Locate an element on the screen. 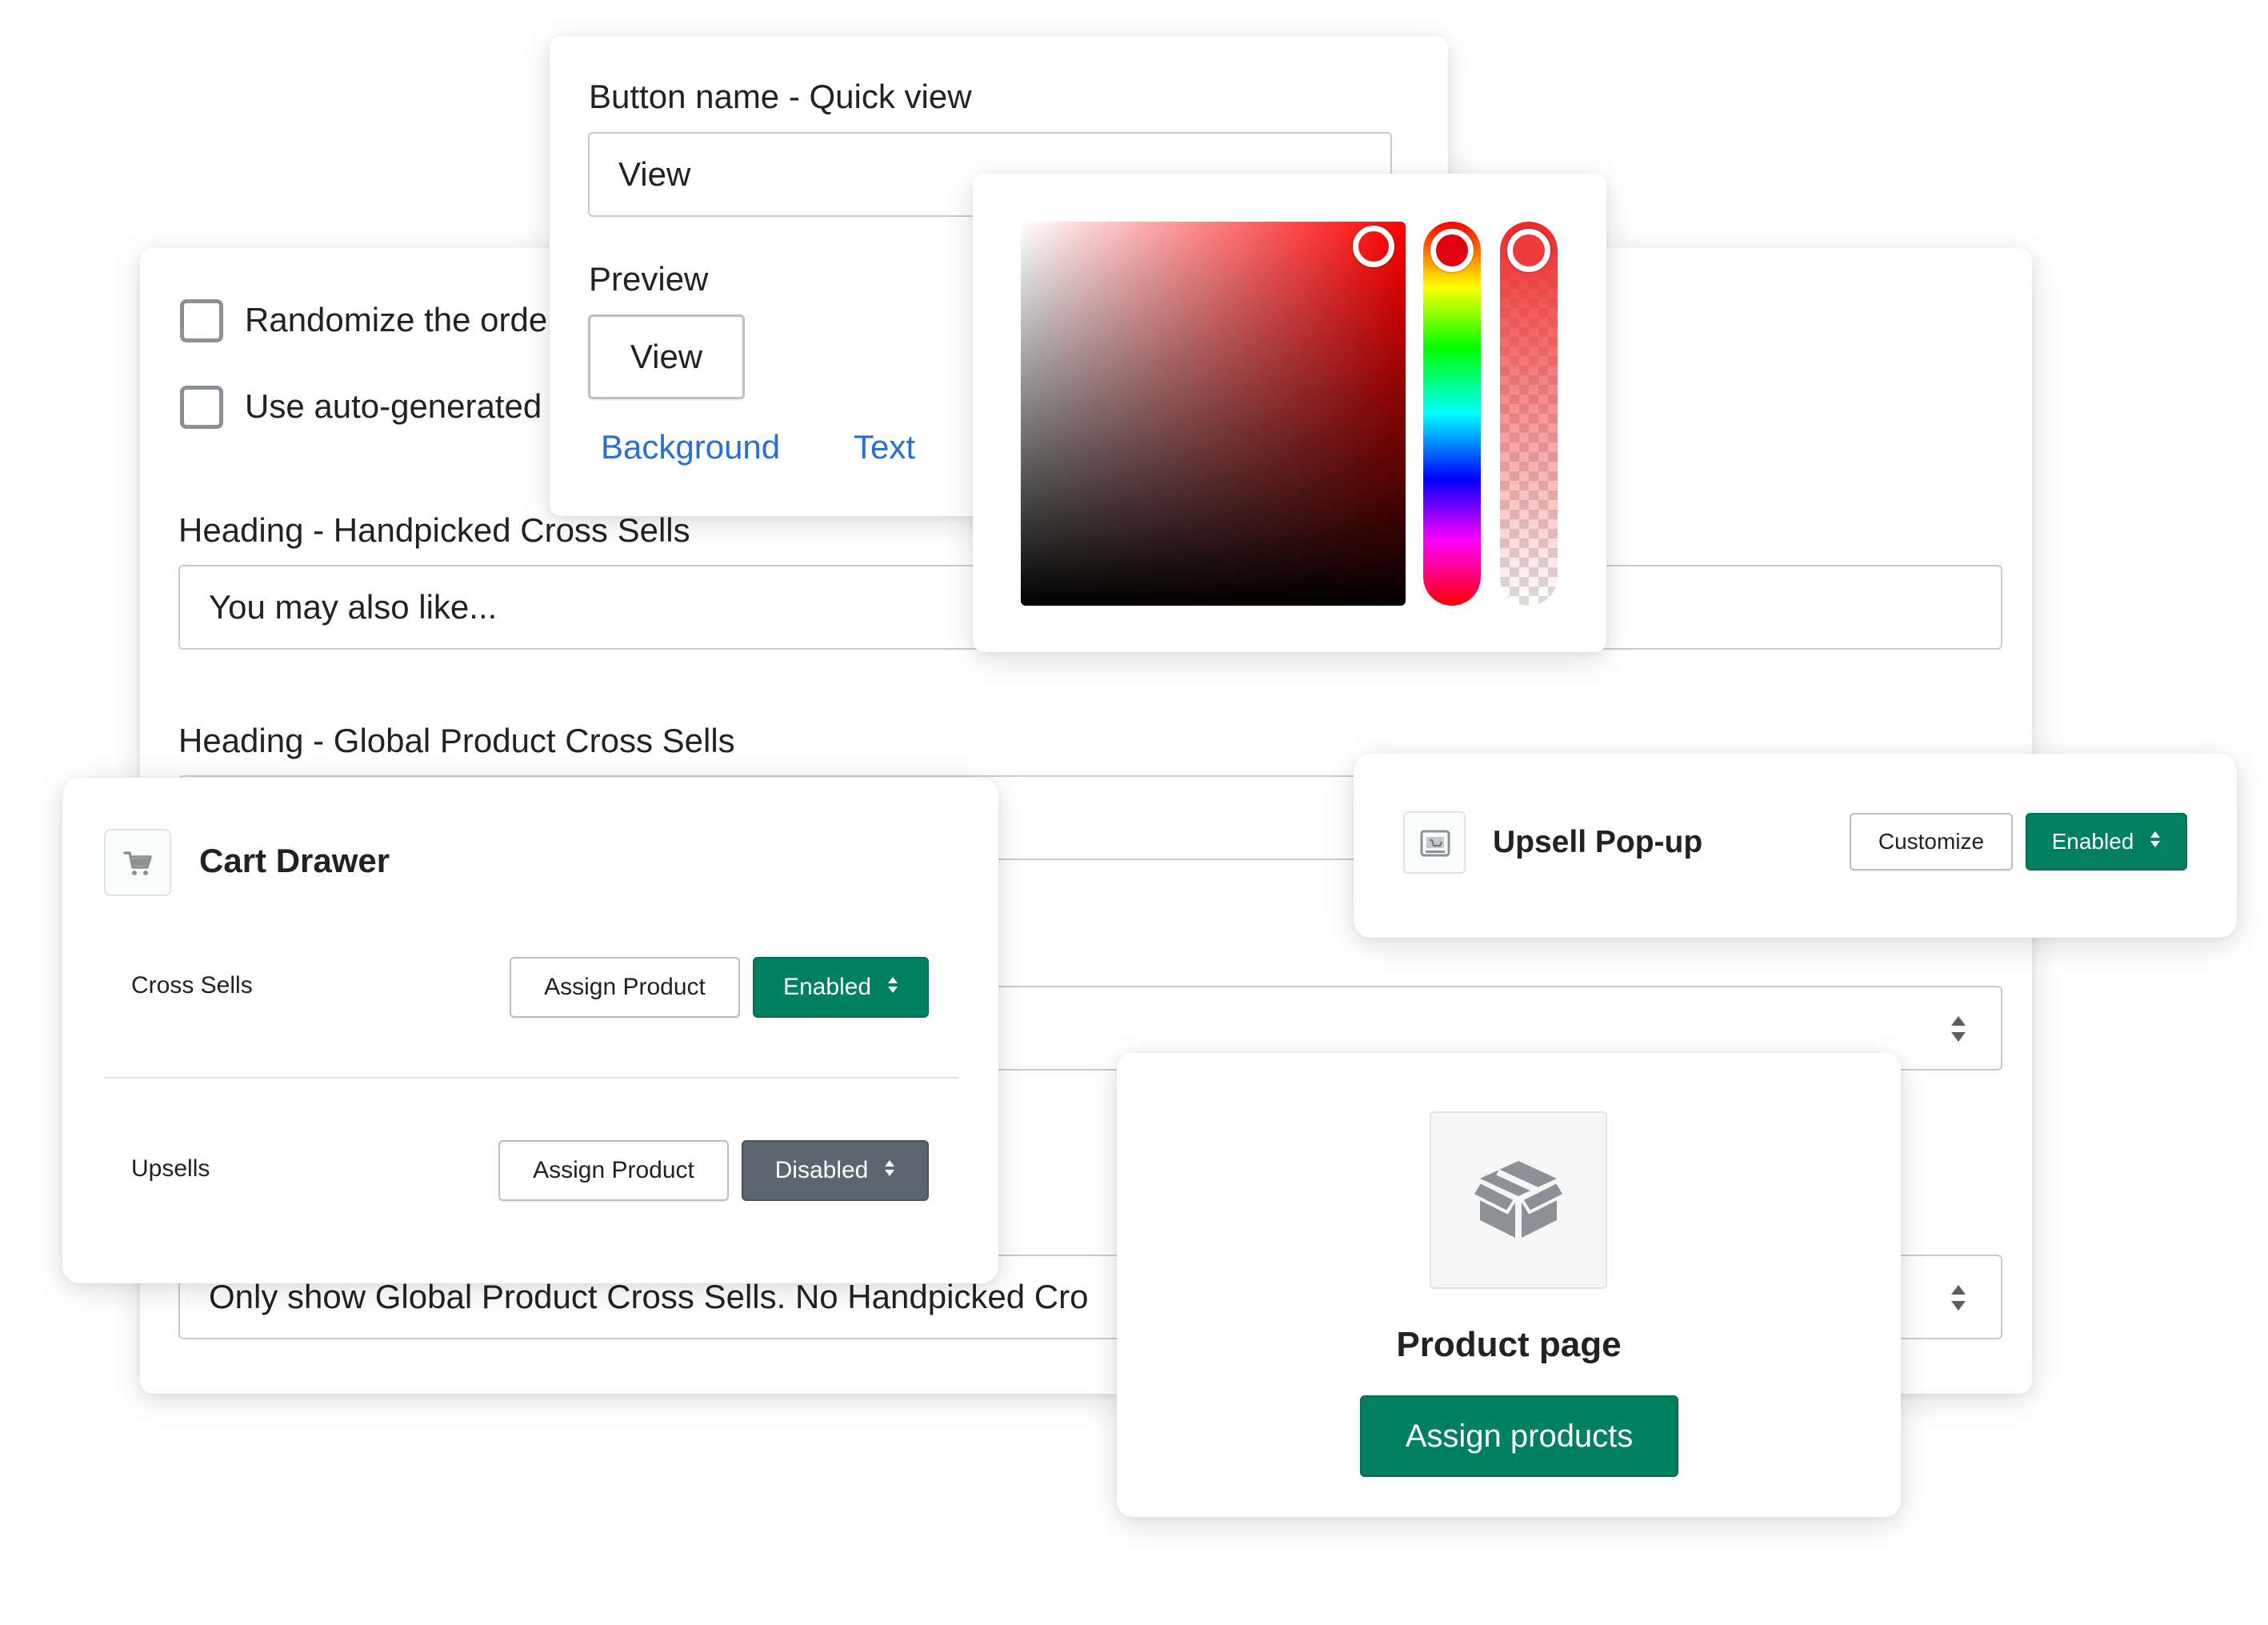 The width and height of the screenshot is (2268, 1625). cross-sells-status-button: Enabled is located at coordinates (841, 987).